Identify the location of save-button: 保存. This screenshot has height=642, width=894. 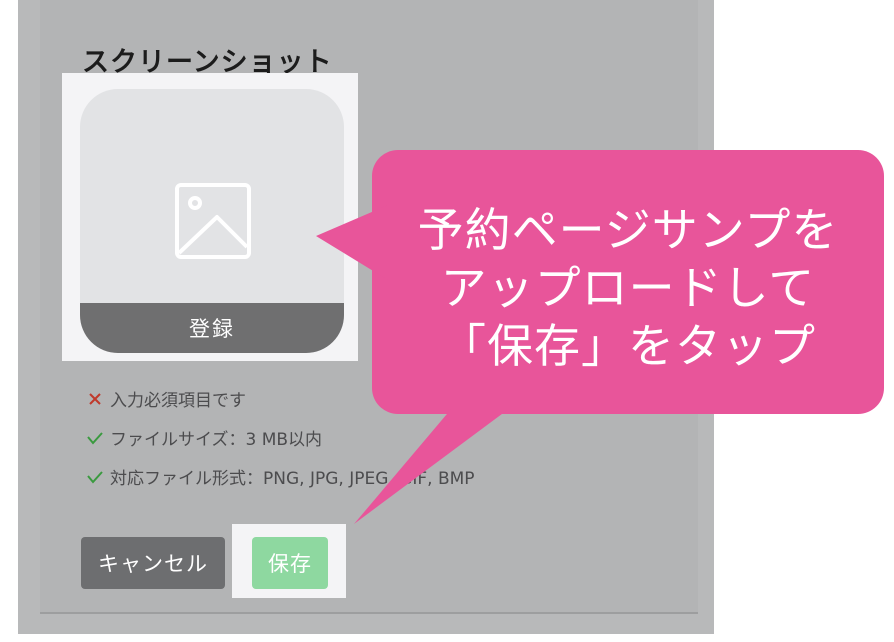
(290, 563).